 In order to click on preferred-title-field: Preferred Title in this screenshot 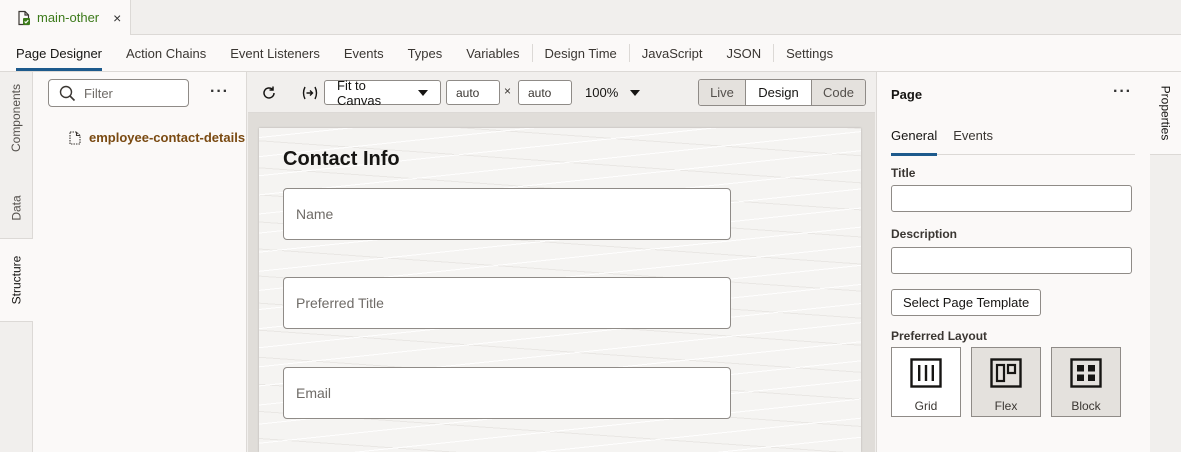, I will do `click(507, 303)`.